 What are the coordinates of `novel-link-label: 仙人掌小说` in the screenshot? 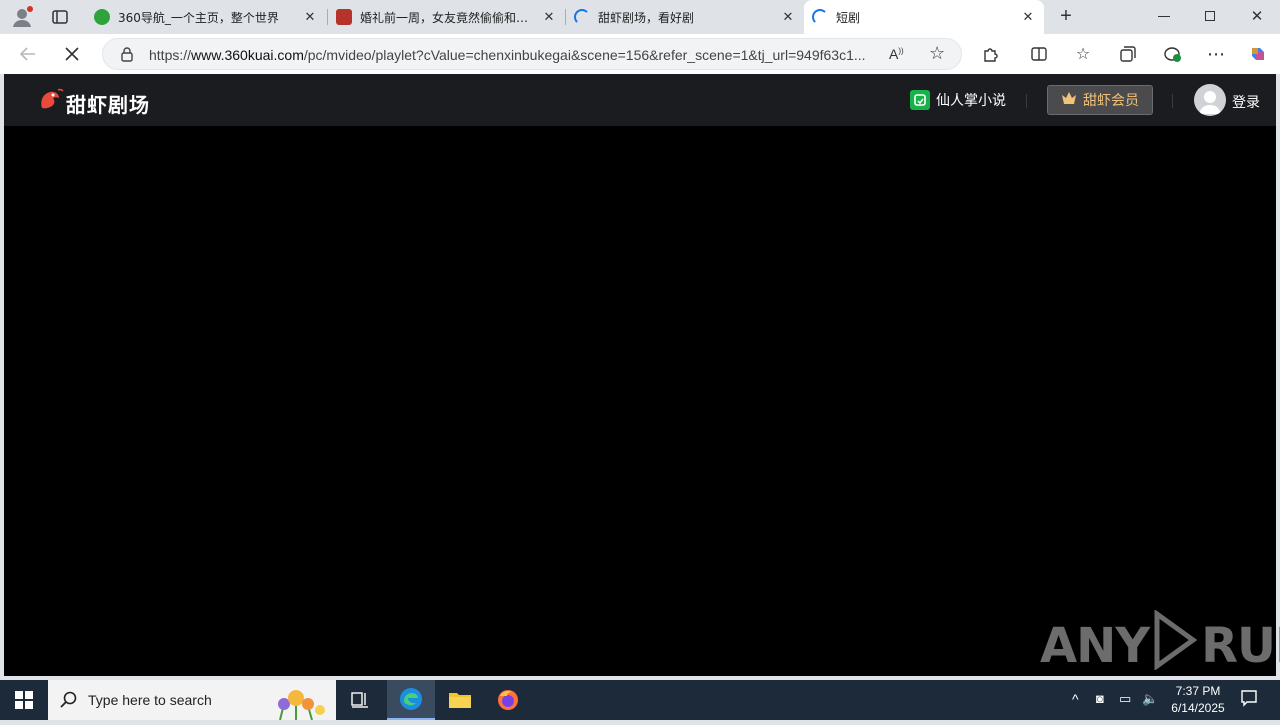 It's located at (971, 101).